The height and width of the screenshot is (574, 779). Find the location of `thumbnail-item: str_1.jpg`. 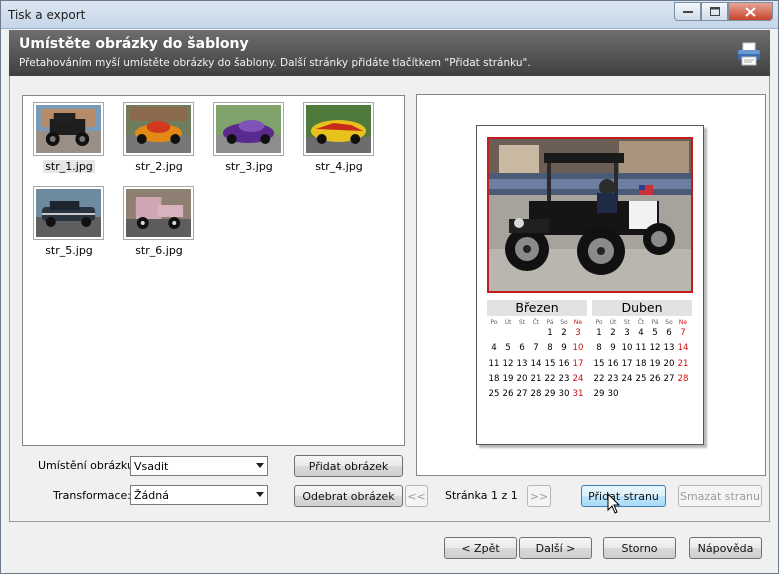

thumbnail-item: str_1.jpg is located at coordinates (69, 137).